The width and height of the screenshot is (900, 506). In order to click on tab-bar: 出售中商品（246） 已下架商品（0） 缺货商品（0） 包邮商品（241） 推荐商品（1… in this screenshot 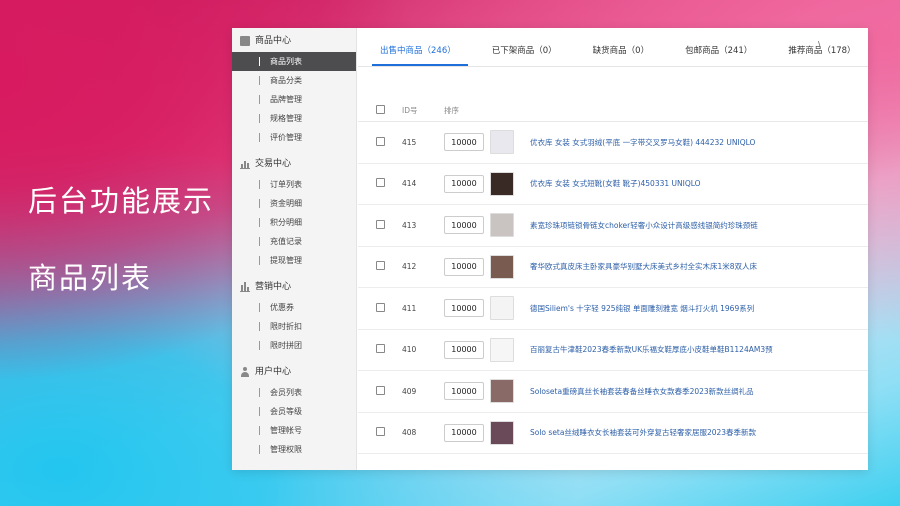, I will do `click(613, 47)`.